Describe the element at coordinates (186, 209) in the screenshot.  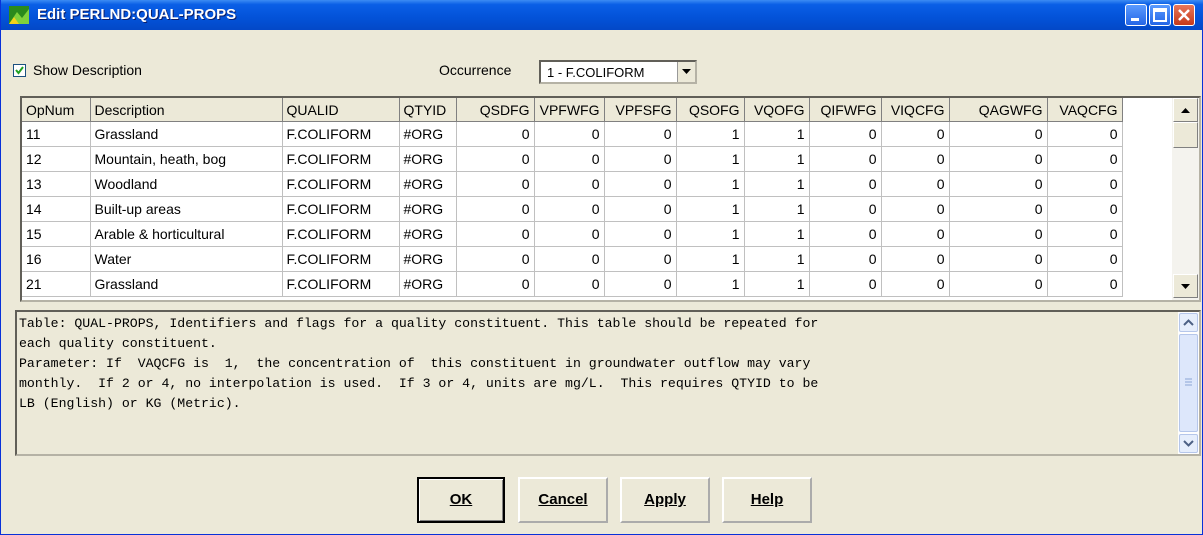
I see `table-cell: Built-up areas` at that location.